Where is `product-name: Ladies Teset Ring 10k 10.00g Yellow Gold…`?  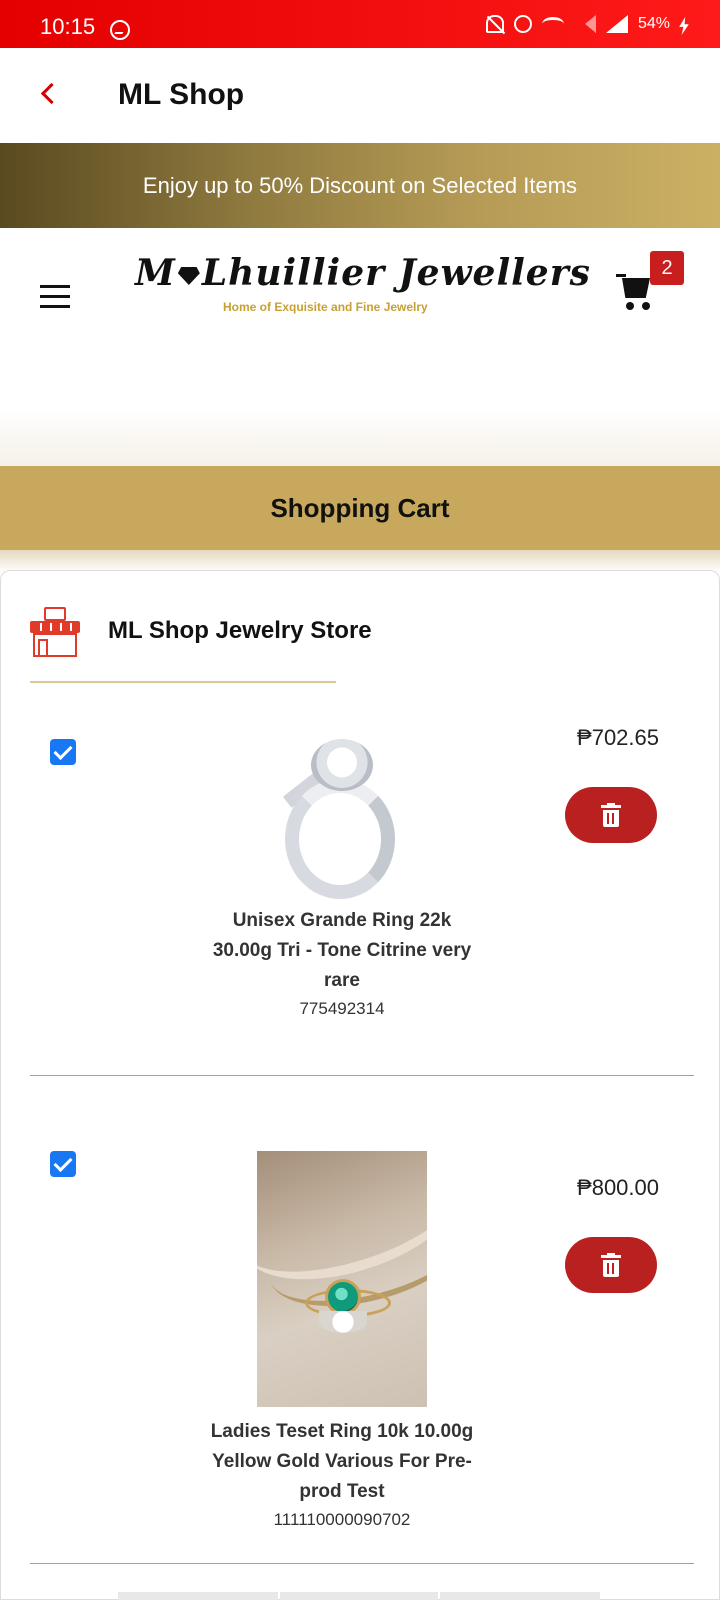 product-name: Ladies Teset Ring 10k 10.00g Yellow Gold… is located at coordinates (342, 1462).